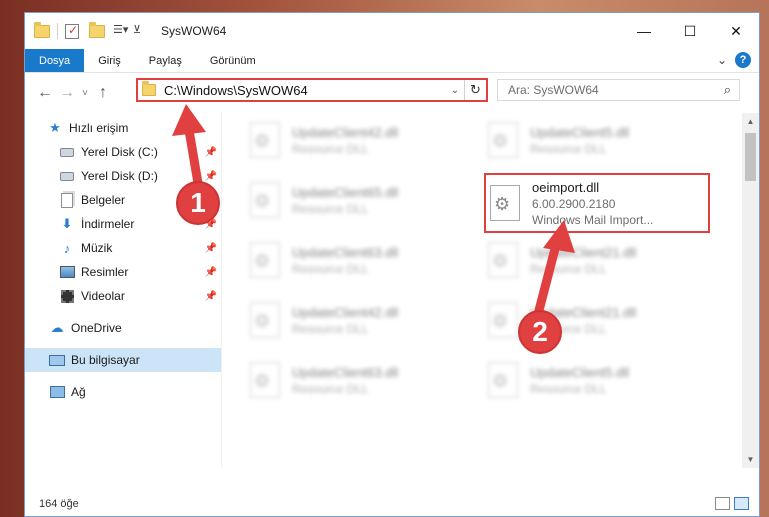 This screenshot has height=517, width=769. I want to click on nav-item-onedrive: ☁ OneDrive, so click(123, 328).